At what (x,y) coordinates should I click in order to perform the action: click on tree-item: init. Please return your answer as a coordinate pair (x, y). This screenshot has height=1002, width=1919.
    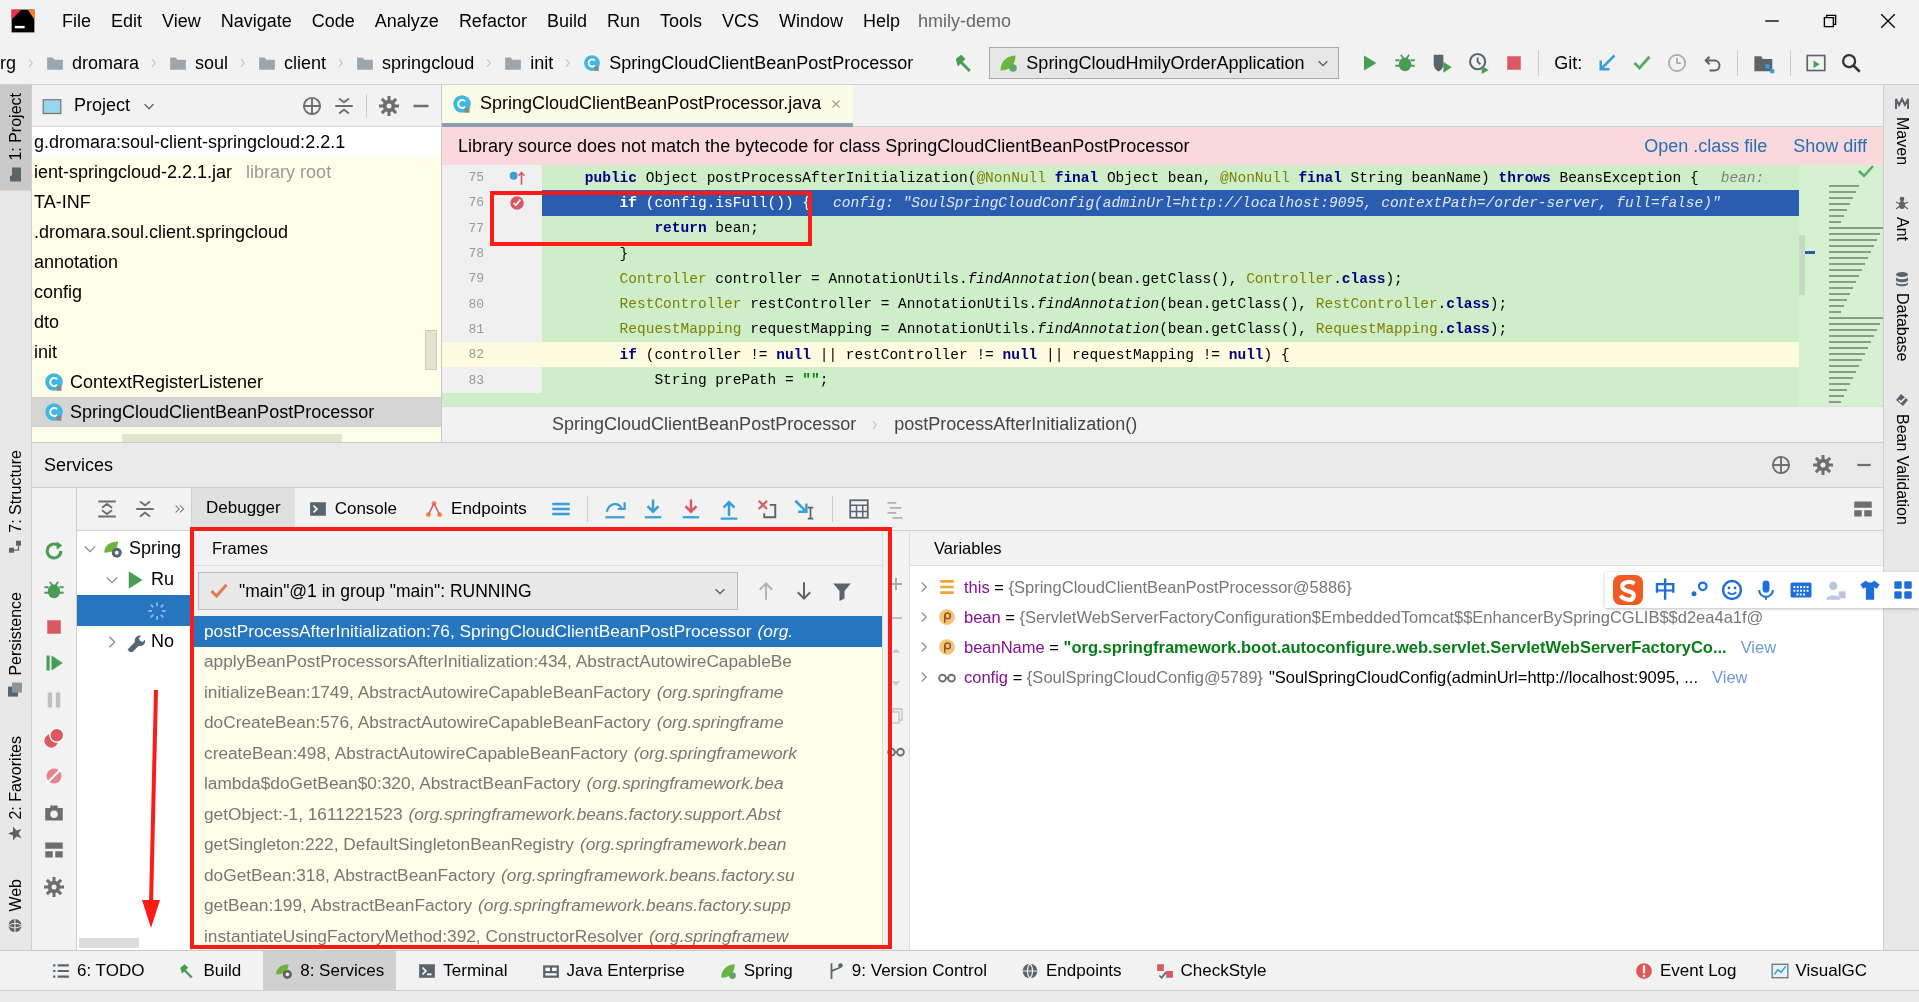
    Looking at the image, I should click on (236, 352).